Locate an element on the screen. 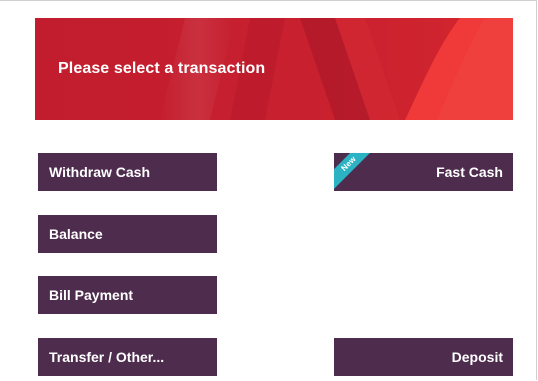  fast-cash-button: New Fast Cash is located at coordinates (423, 172).